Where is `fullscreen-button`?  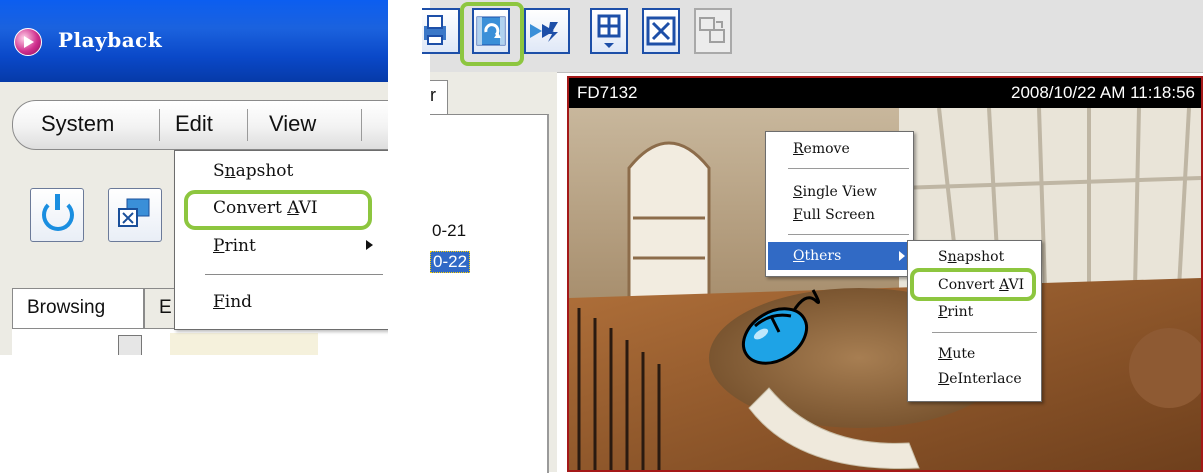 fullscreen-button is located at coordinates (661, 31).